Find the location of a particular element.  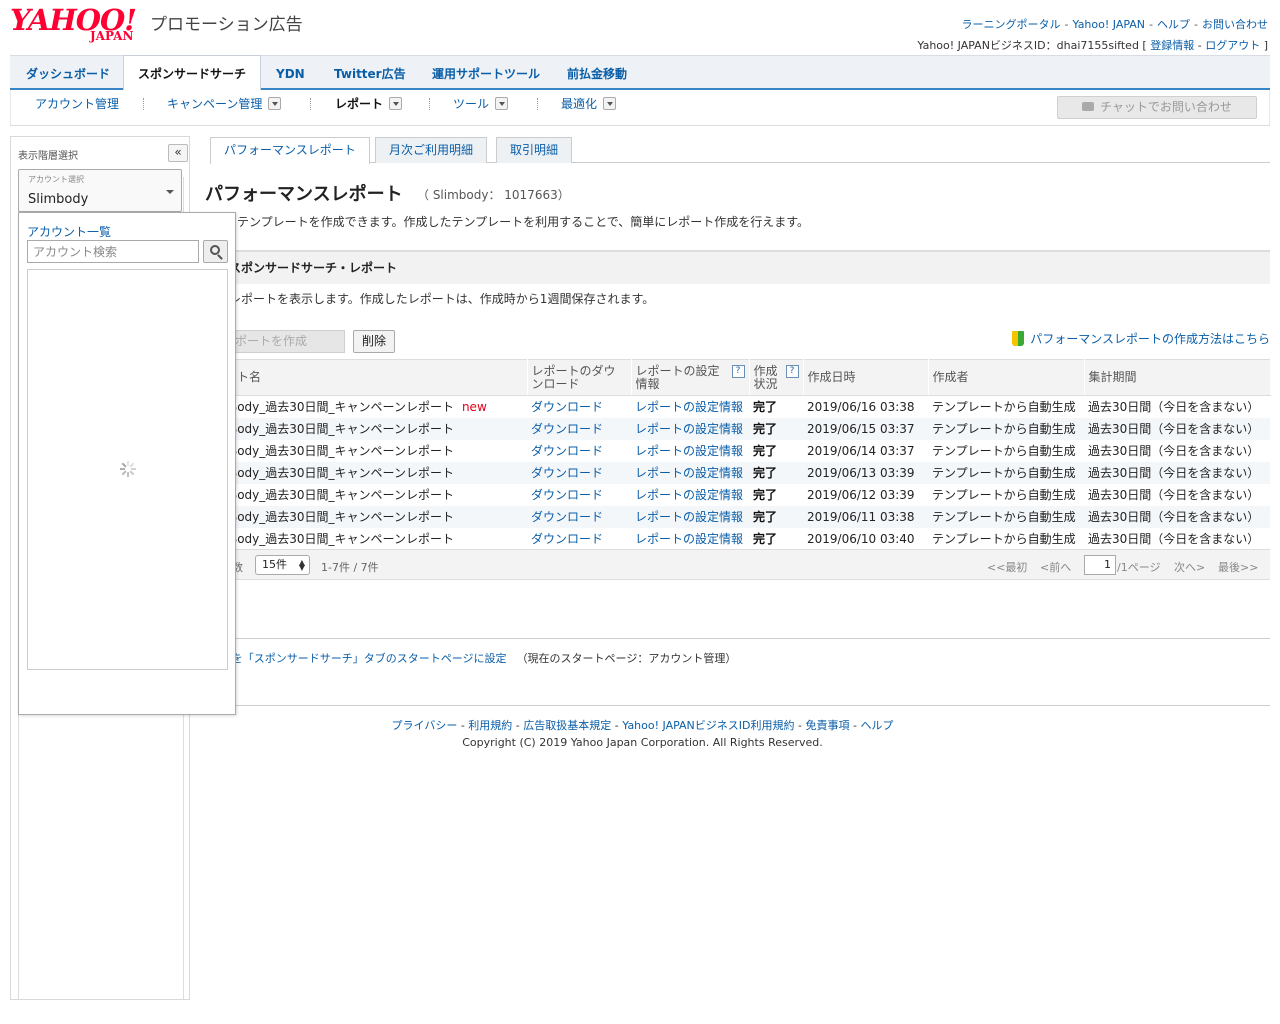

tab-performance-report: パフォーマンスレポート is located at coordinates (290, 150).